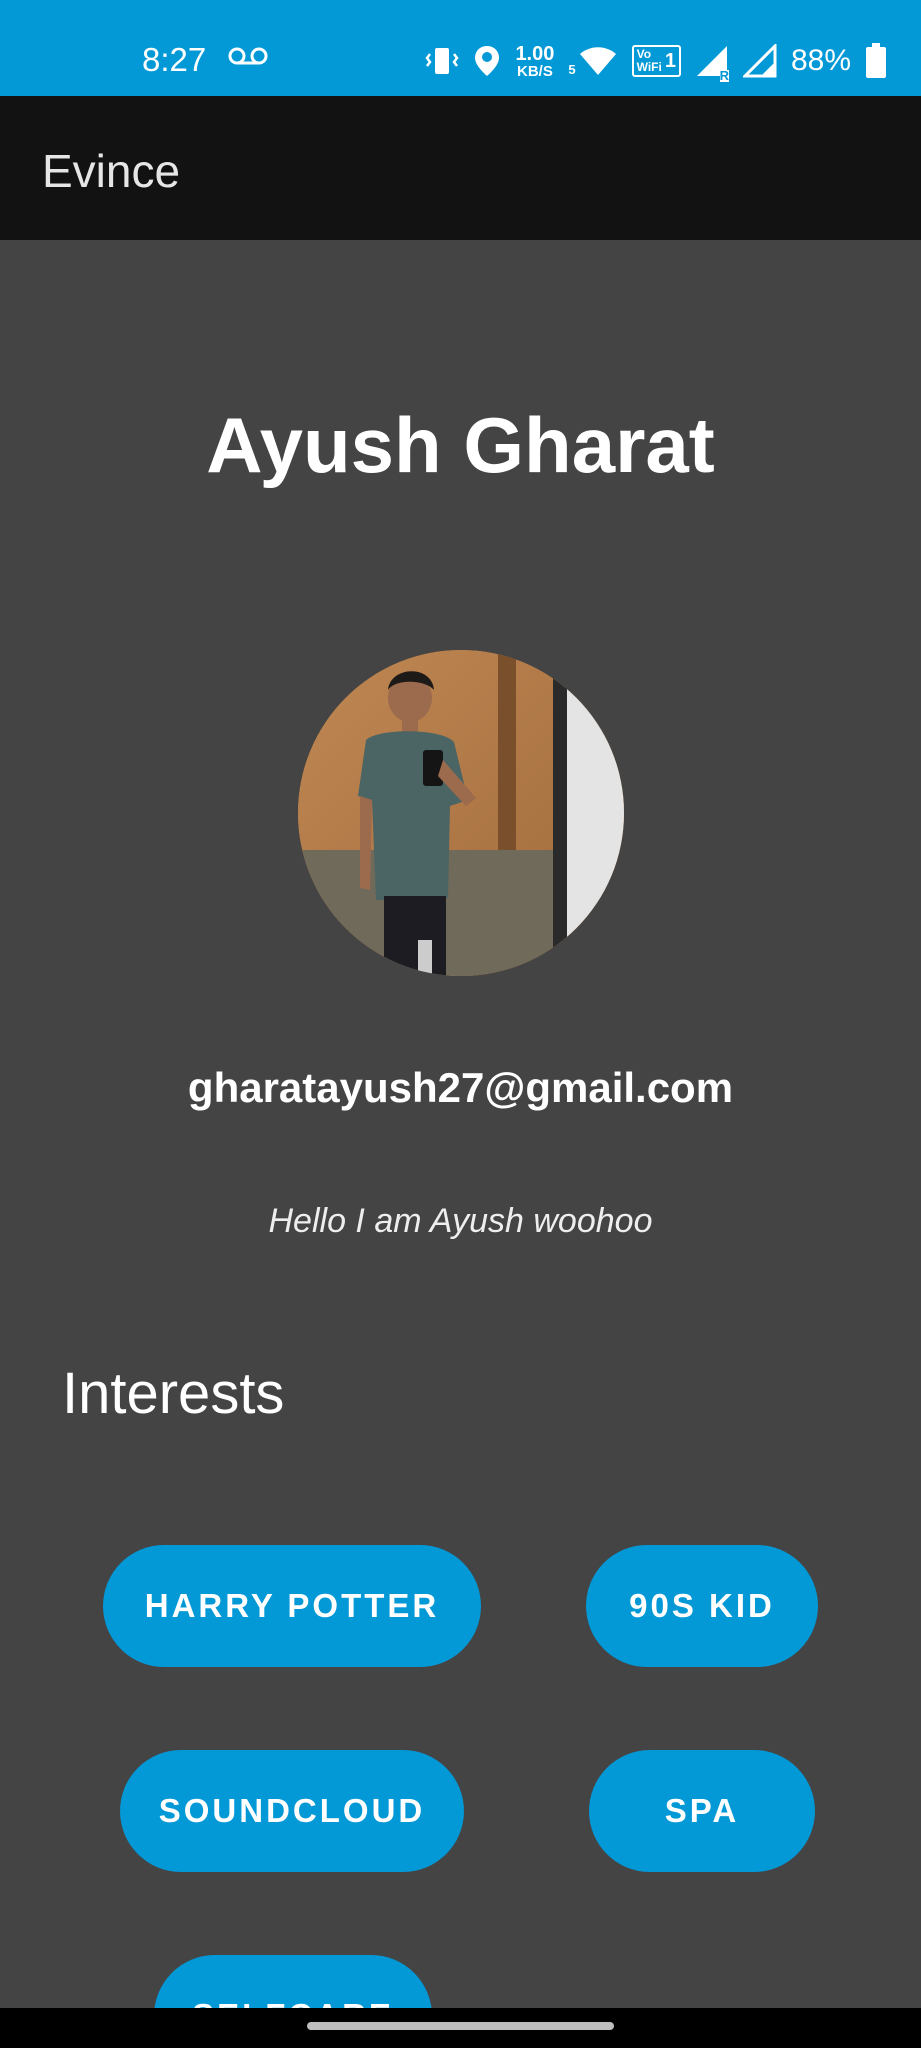  I want to click on vibrate-icon, so click(442, 61).